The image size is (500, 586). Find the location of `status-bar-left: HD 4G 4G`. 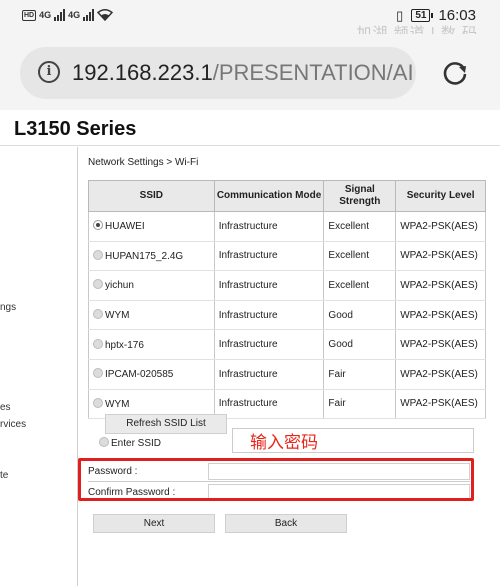

status-bar-left: HD 4G 4G is located at coordinates (68, 15).